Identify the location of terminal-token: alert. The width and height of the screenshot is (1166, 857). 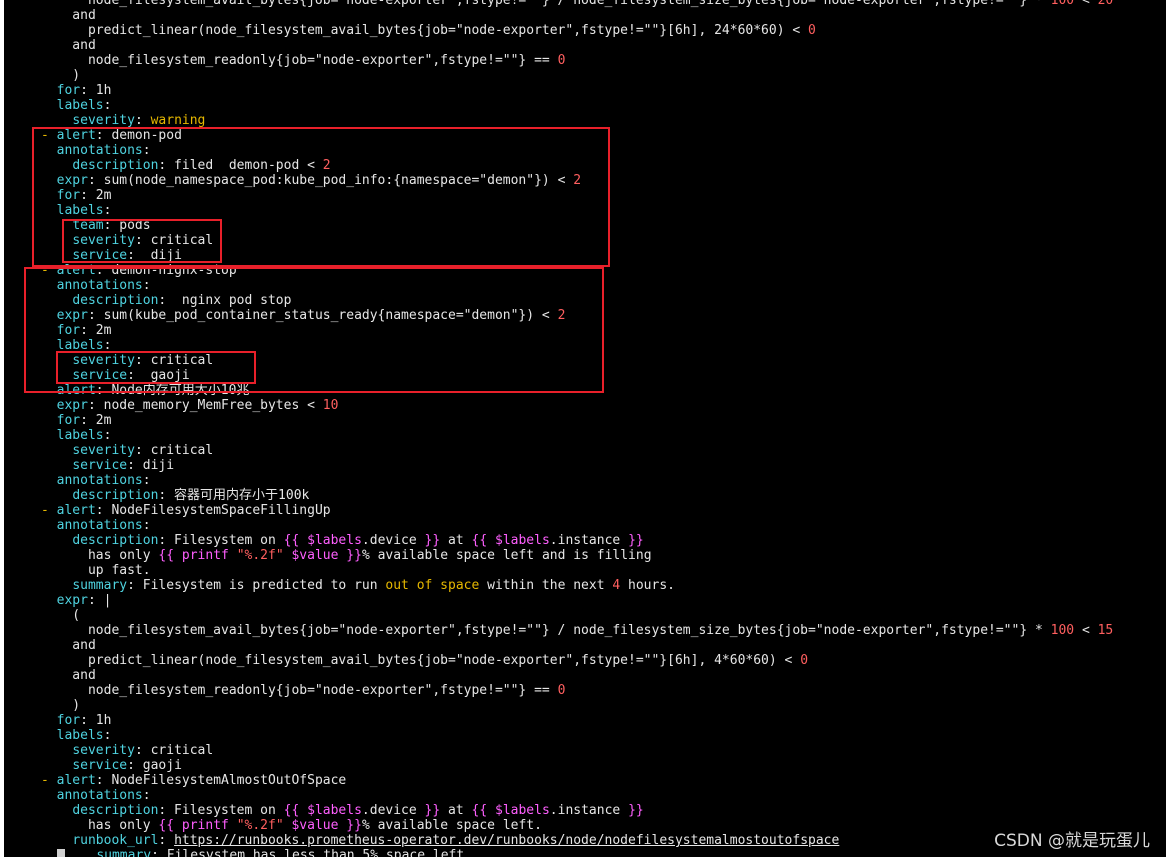
(76, 270).